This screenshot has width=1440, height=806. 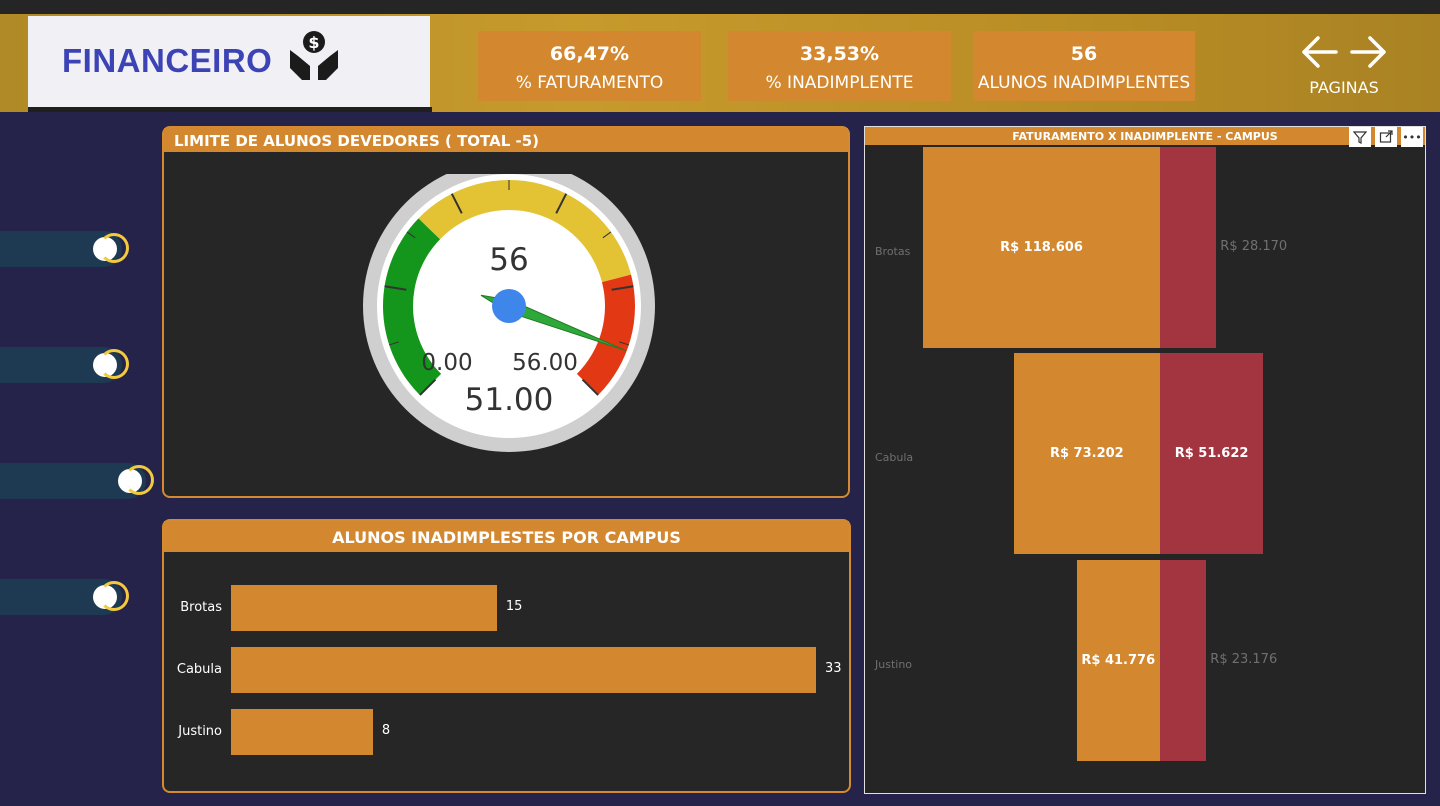 What do you see at coordinates (509, 306) in the screenshot?
I see `gauge-pivot` at bounding box center [509, 306].